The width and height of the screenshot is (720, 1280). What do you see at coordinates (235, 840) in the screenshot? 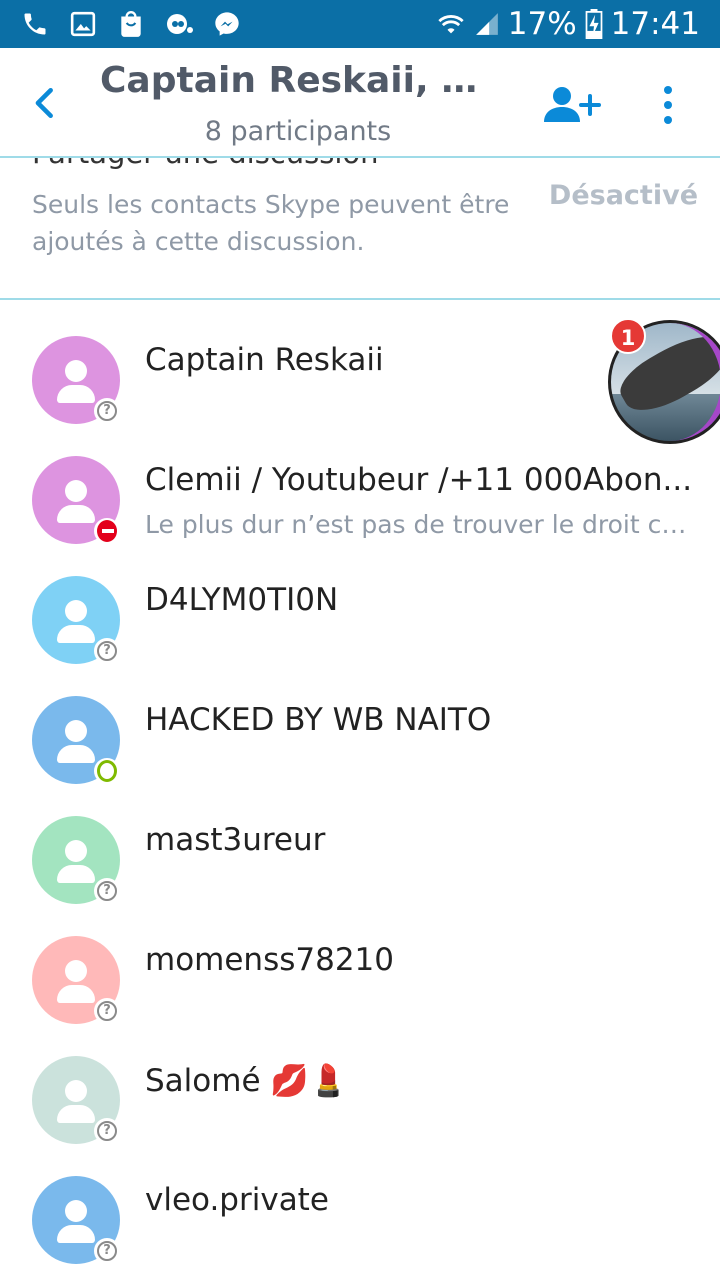
I see `participant-name: mast3ureur` at bounding box center [235, 840].